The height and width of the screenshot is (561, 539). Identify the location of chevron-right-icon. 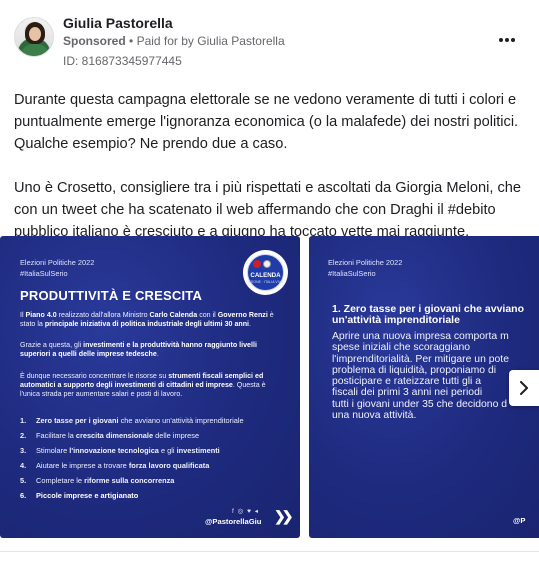
(524, 388).